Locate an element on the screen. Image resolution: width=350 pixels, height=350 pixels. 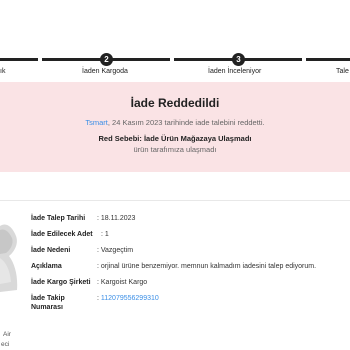
store-link: Tsmart is located at coordinates (96, 122).